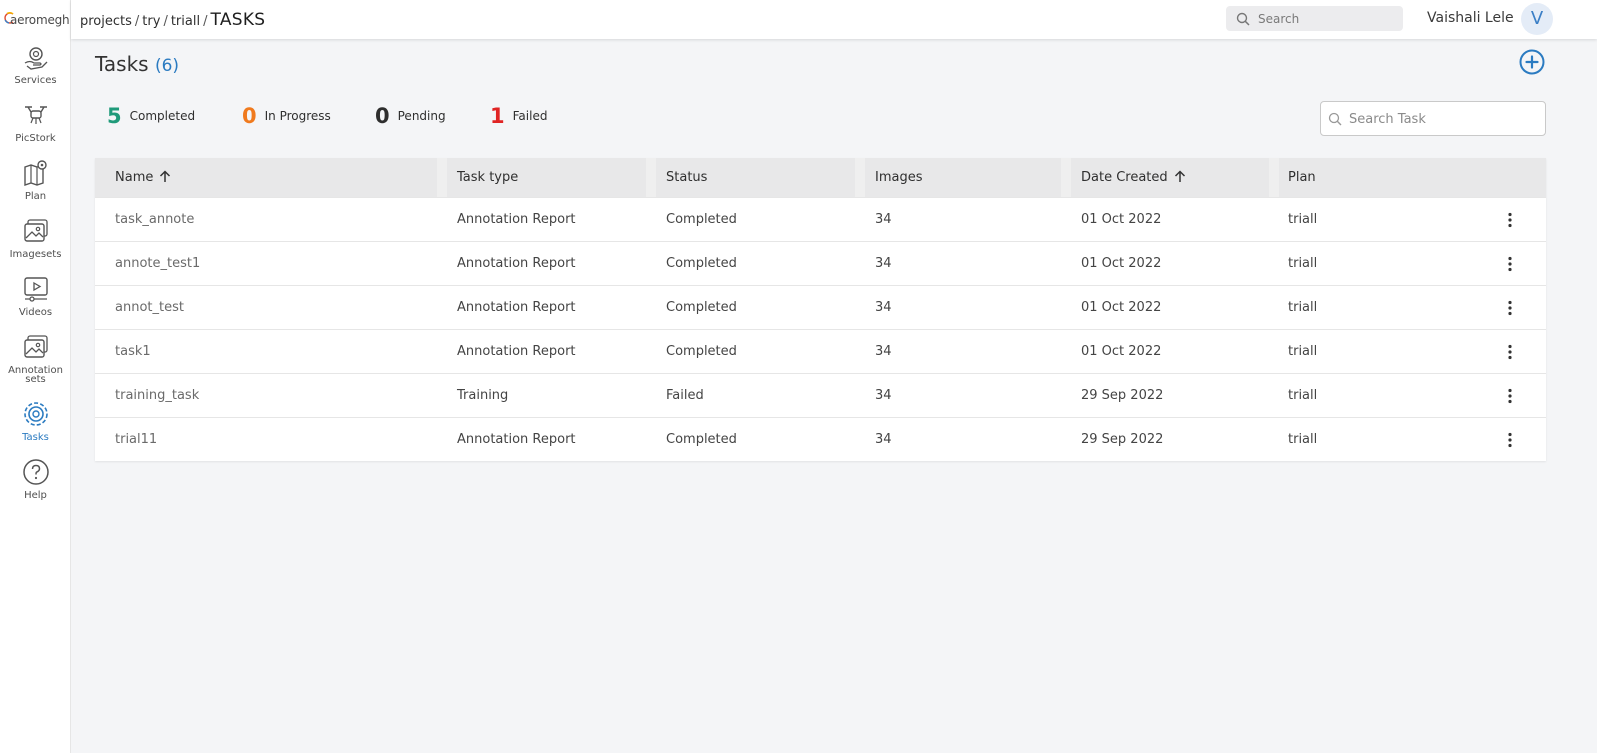 Image resolution: width=1597 pixels, height=753 pixels. Describe the element at coordinates (487, 177) in the screenshot. I see `column-header-task-type: Task type` at that location.